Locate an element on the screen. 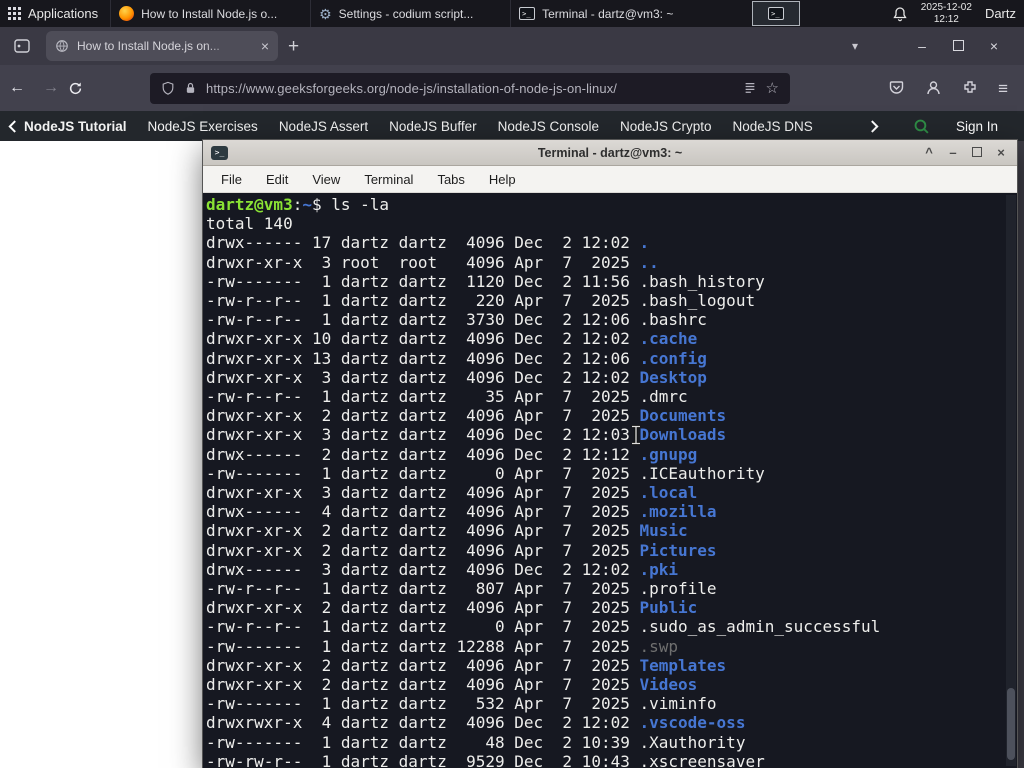 The width and height of the screenshot is (1024, 768). search-icon is located at coordinates (921, 126).